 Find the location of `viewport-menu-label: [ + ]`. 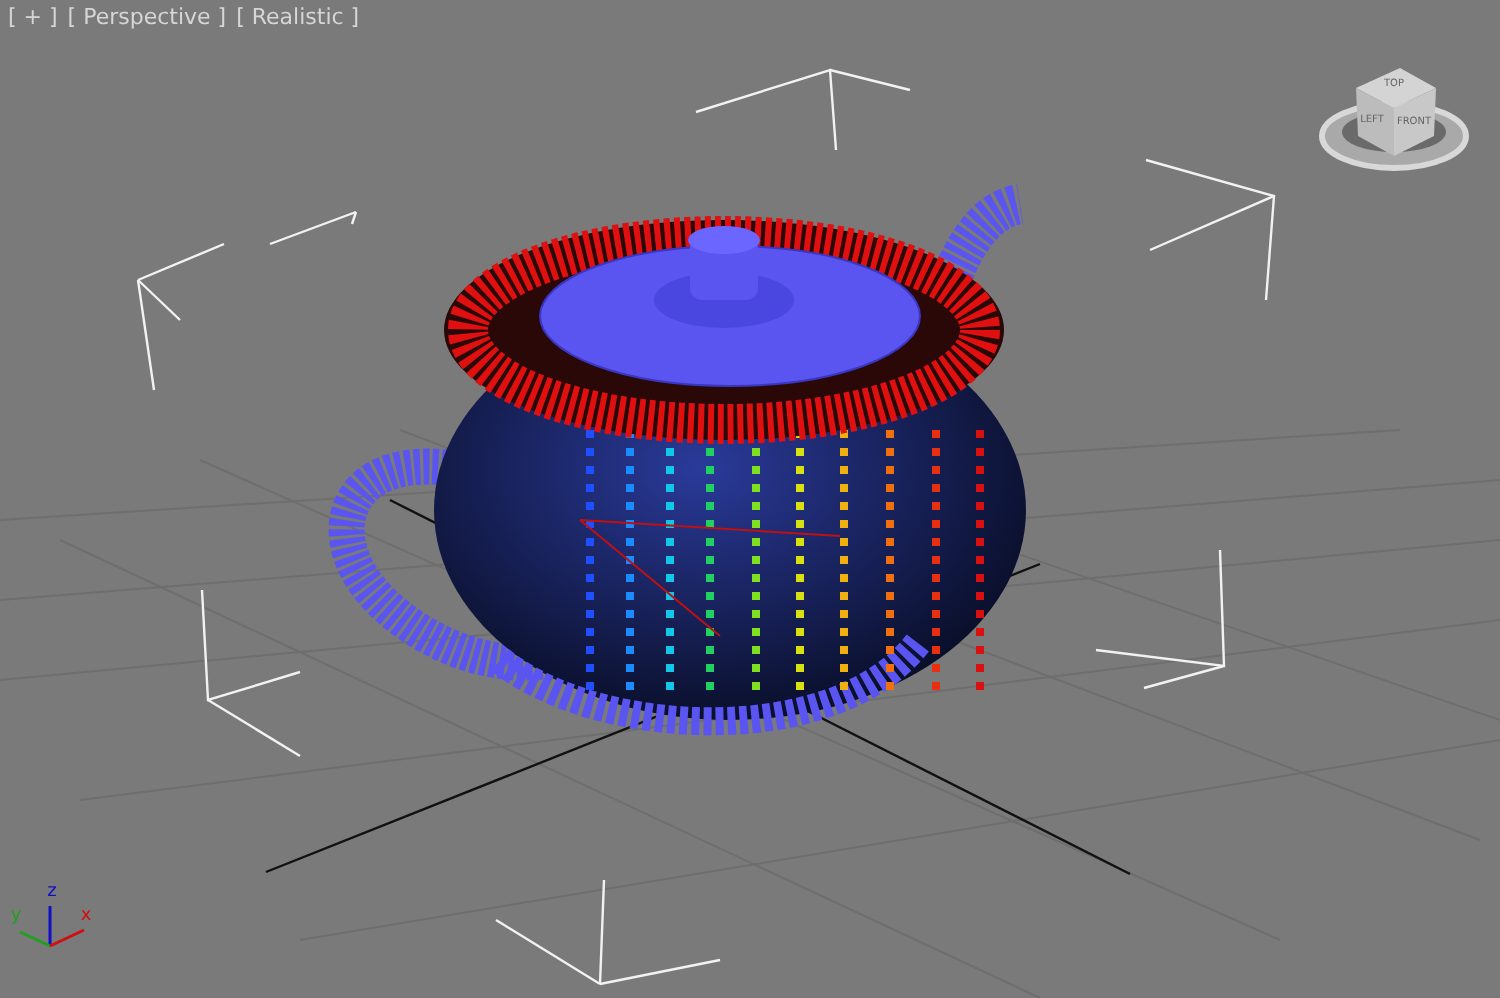

viewport-menu-label: [ + ] is located at coordinates (33, 17).